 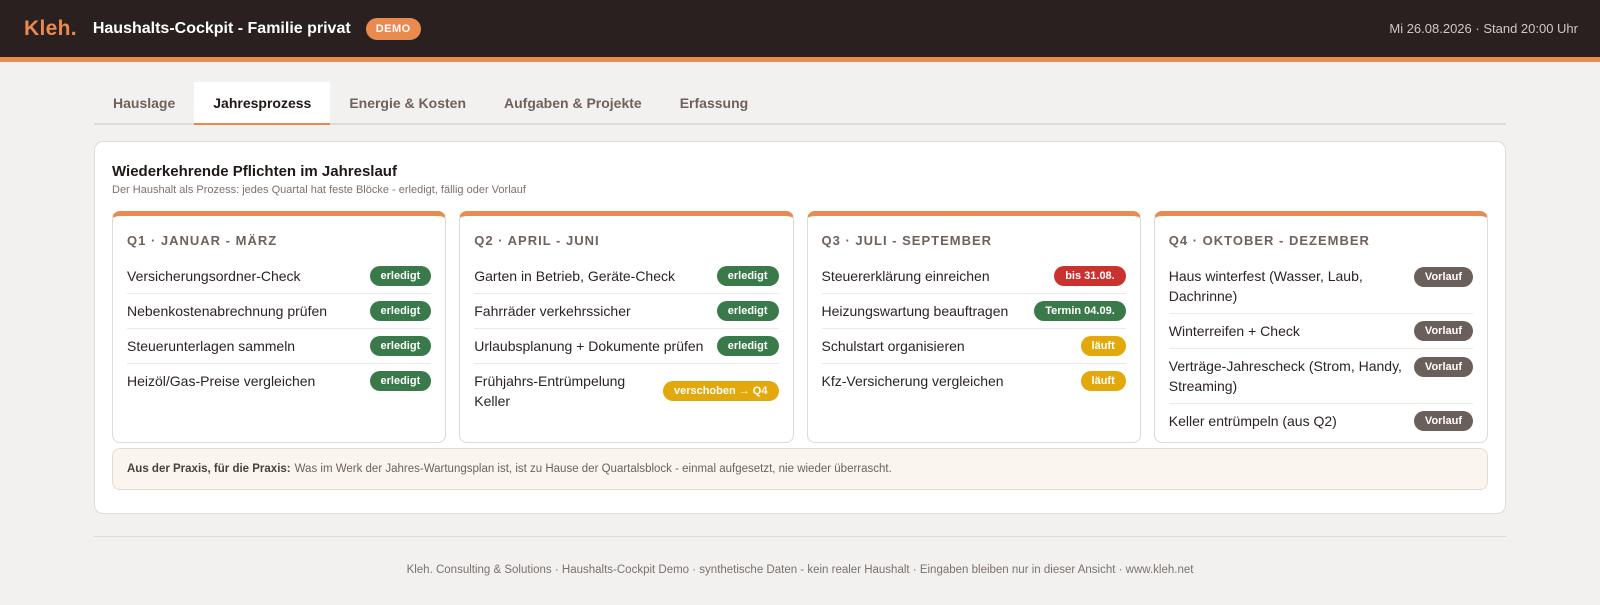 I want to click on task-label: Steuererklärung einreichen, so click(x=905, y=276).